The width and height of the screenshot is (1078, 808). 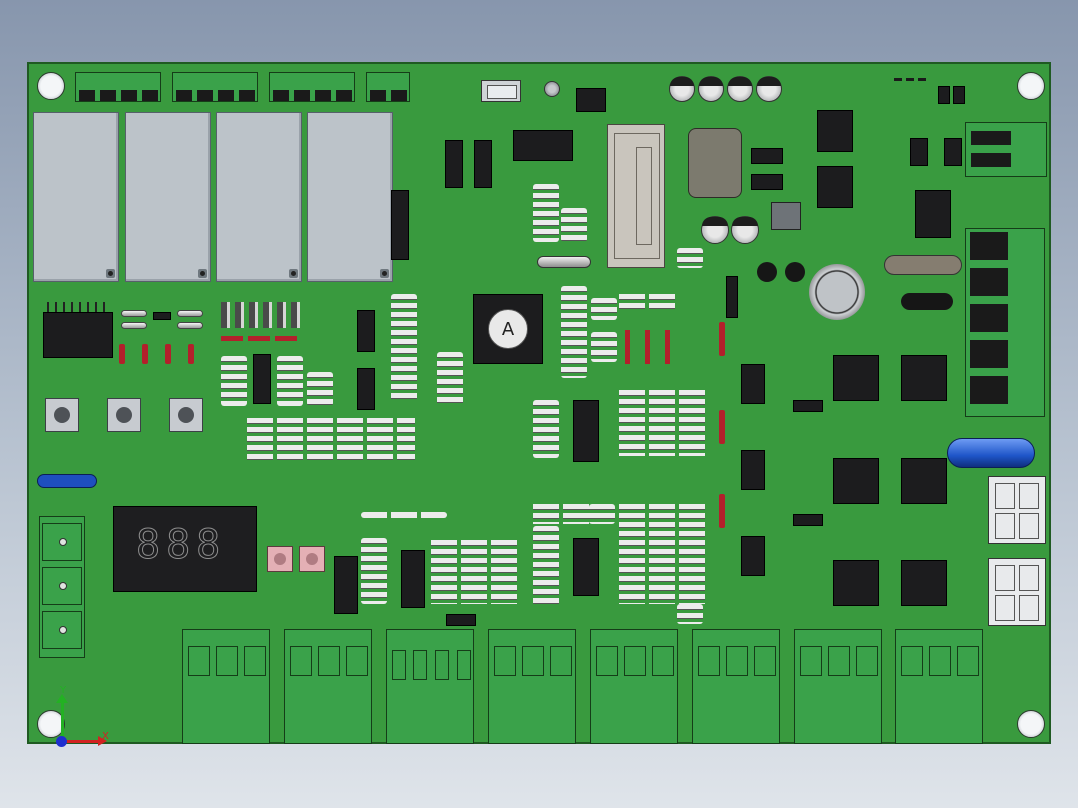 I want to click on axis-x-label: X, so click(x=105, y=736).